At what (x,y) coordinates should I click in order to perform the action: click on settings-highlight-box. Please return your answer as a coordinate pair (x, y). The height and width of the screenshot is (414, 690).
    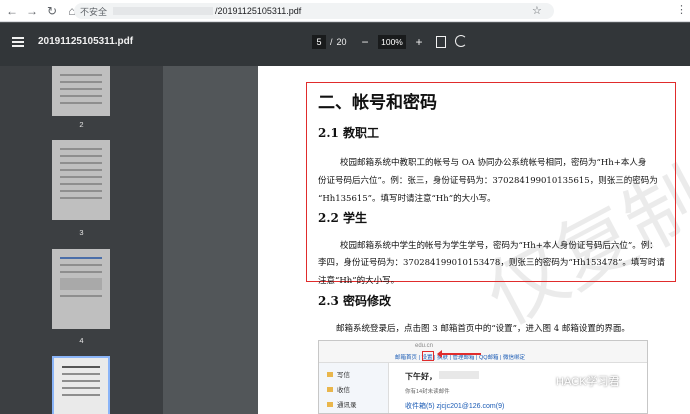
    Looking at the image, I should click on (428, 356).